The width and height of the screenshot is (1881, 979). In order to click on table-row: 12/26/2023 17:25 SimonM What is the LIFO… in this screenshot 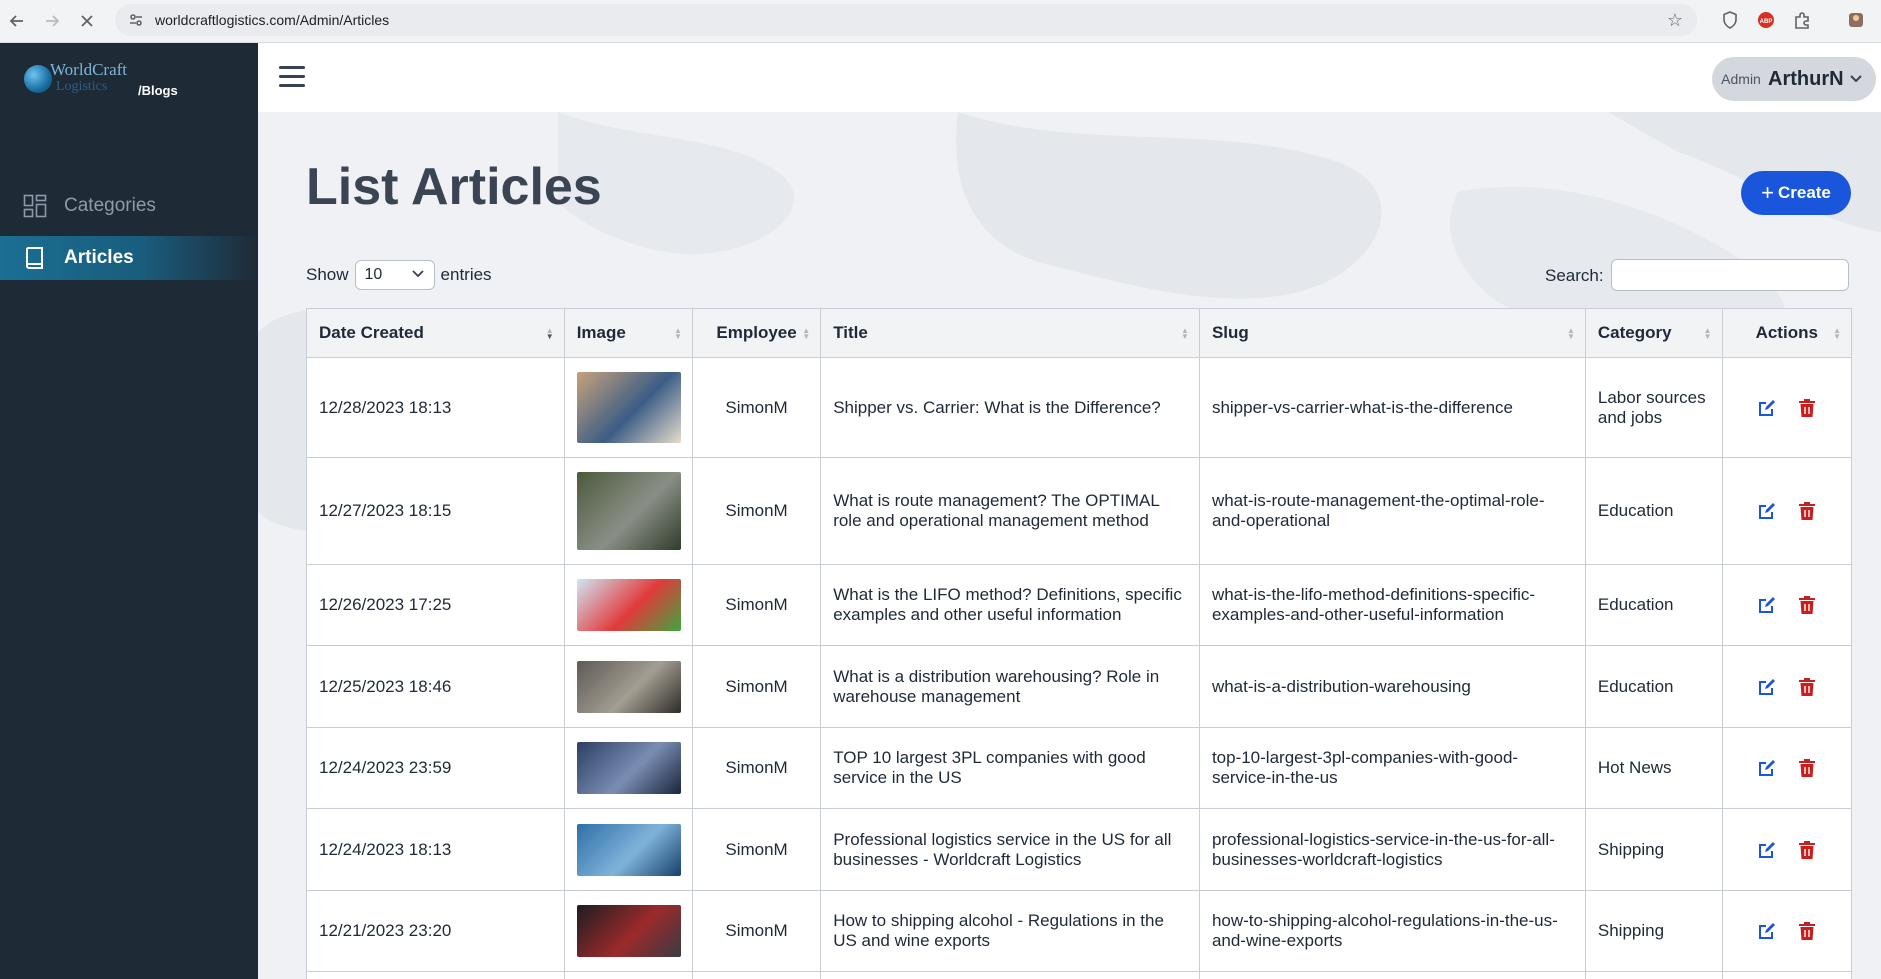, I will do `click(1079, 605)`.